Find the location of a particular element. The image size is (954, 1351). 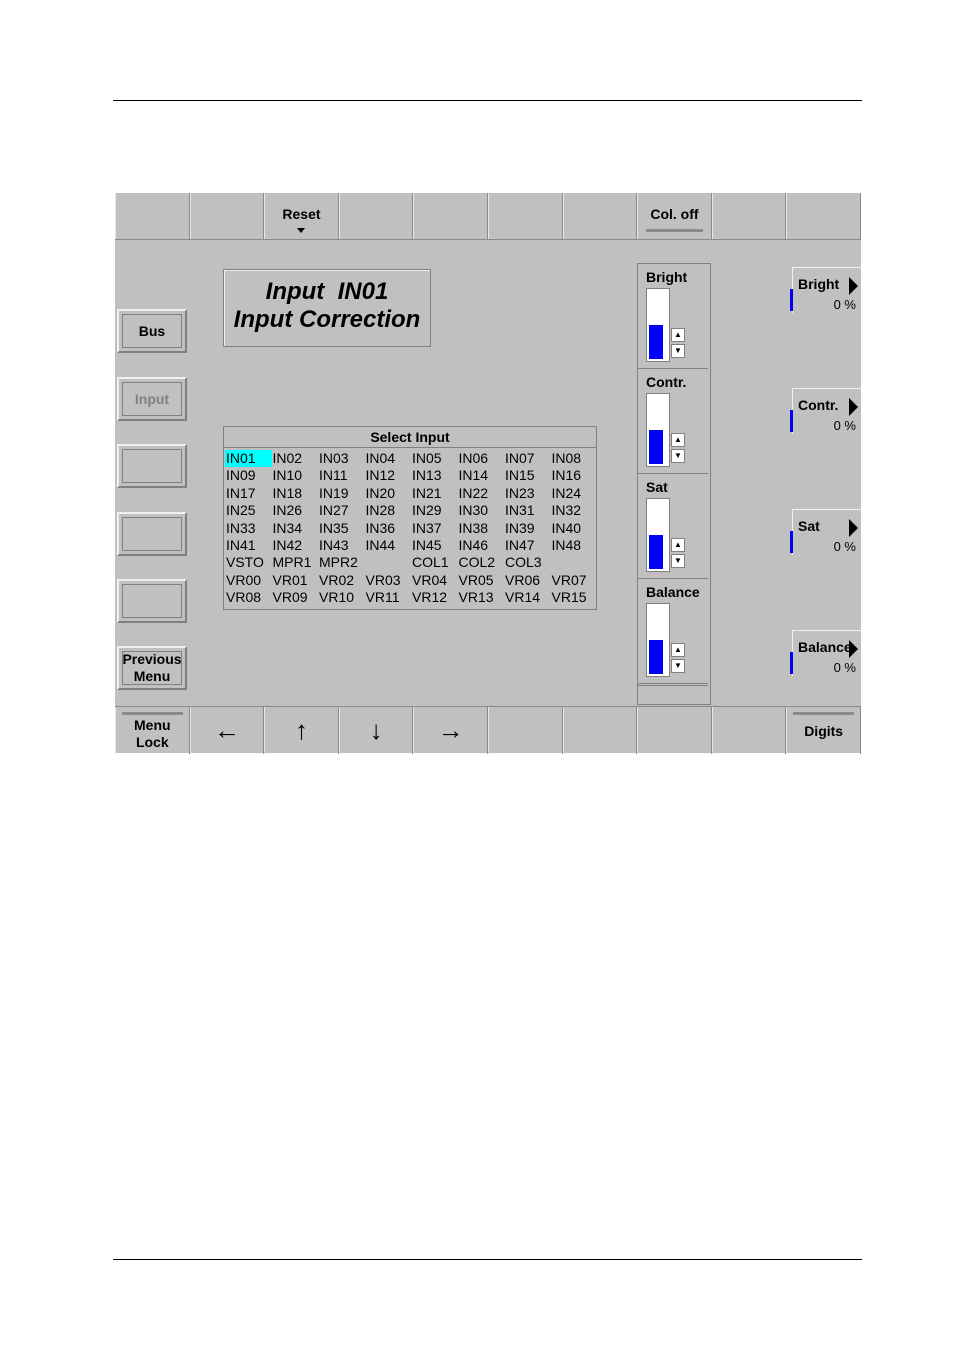

input-cell-in25: IN25 is located at coordinates (248, 510).